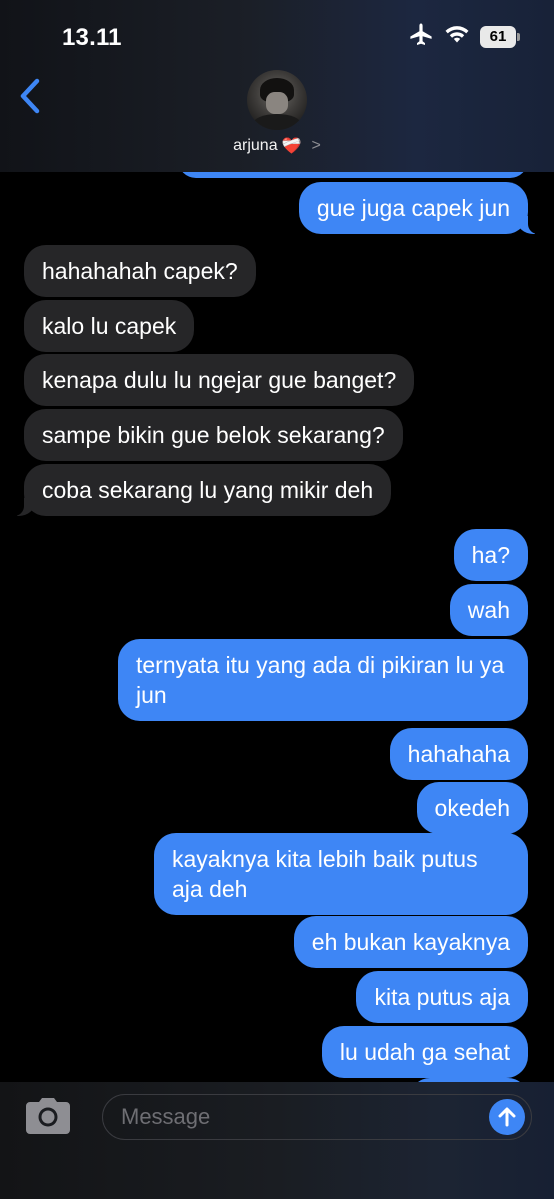 The height and width of the screenshot is (1199, 554). I want to click on airplane-icon, so click(421, 36).